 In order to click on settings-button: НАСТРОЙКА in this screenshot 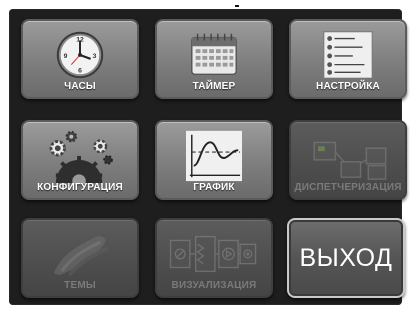, I will do `click(348, 59)`.